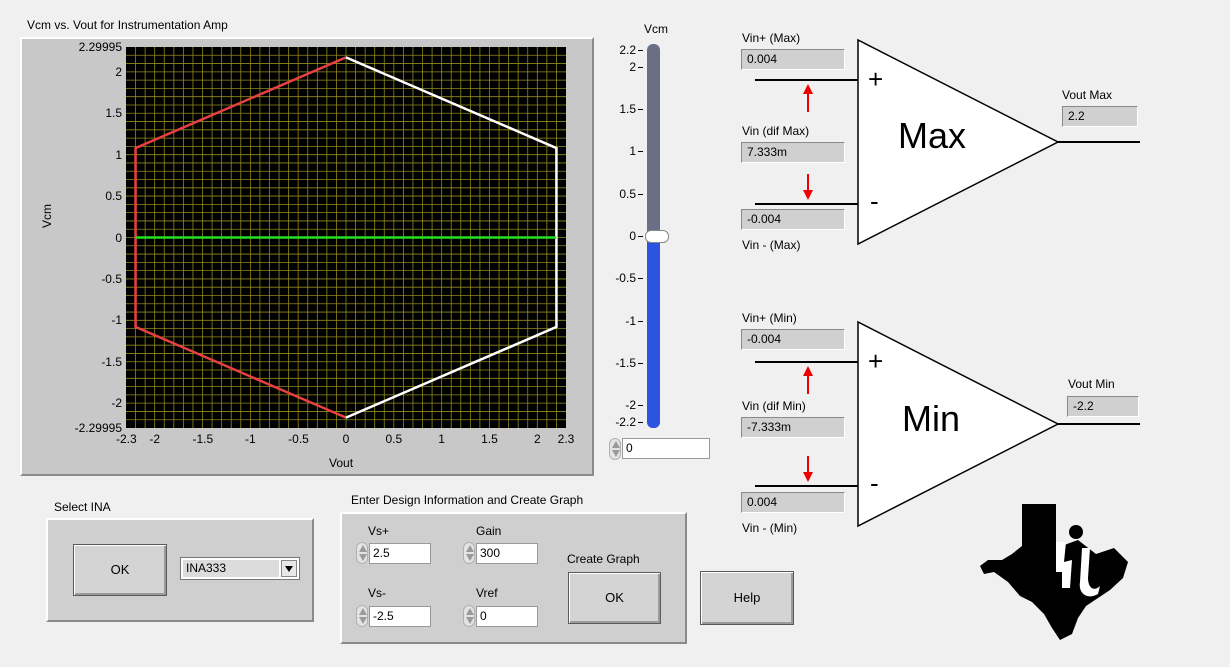 This screenshot has height=667, width=1230. I want to click on y-axis-label: Vcm, so click(47, 216).